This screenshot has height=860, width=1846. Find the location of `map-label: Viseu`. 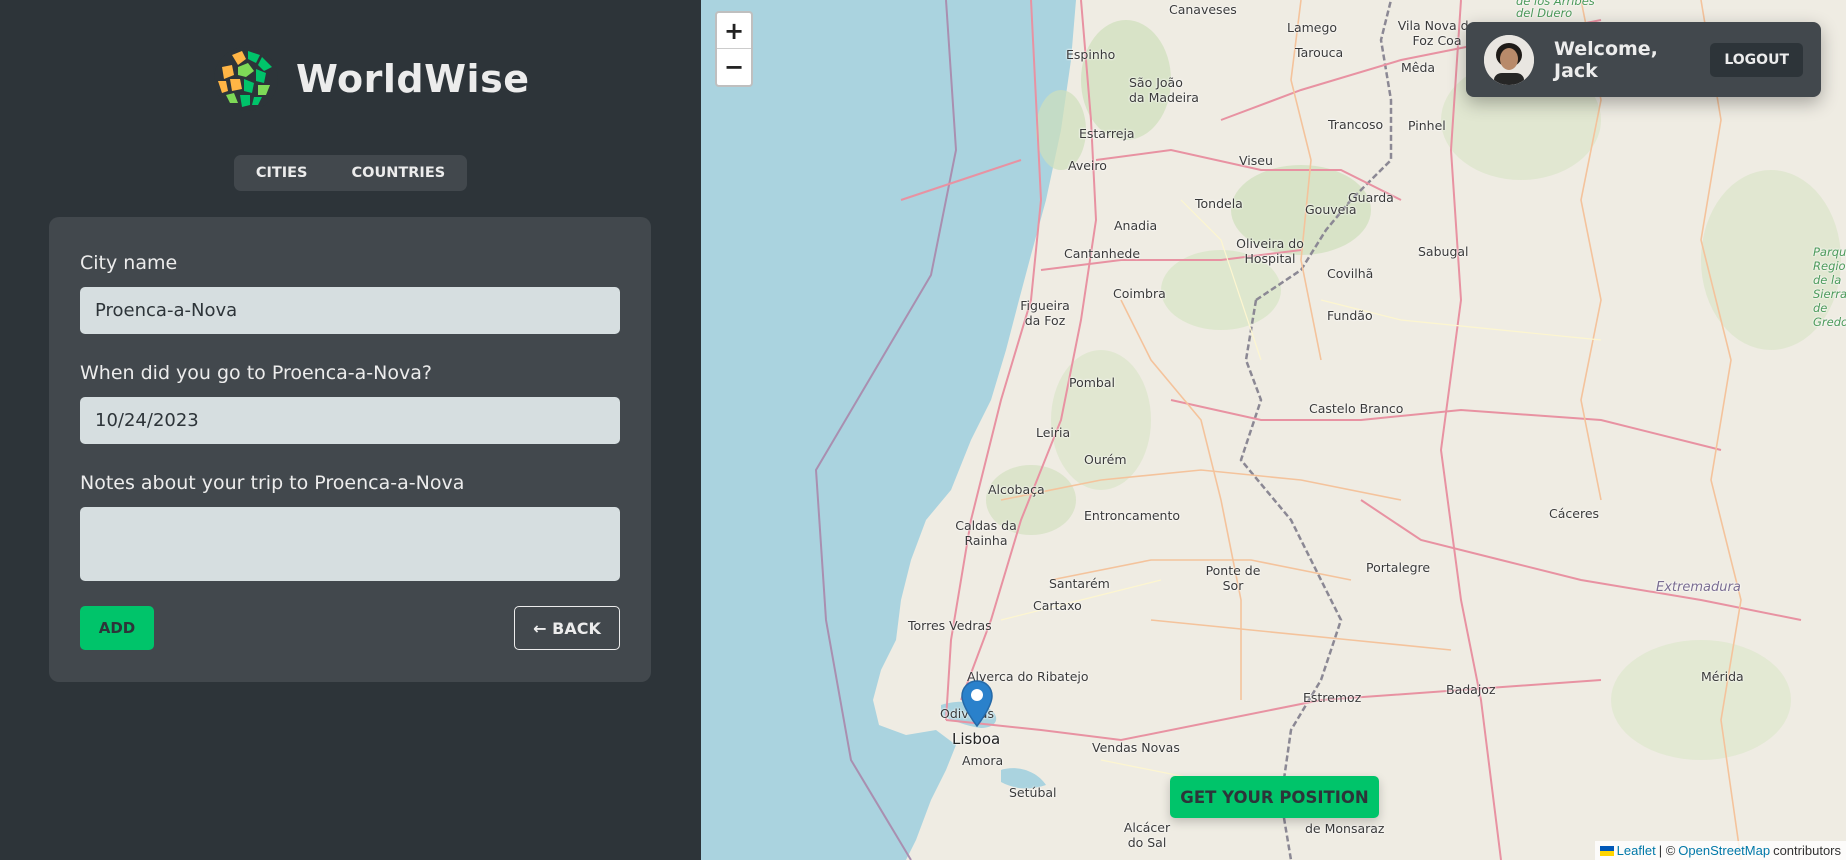

map-label: Viseu is located at coordinates (1256, 160).